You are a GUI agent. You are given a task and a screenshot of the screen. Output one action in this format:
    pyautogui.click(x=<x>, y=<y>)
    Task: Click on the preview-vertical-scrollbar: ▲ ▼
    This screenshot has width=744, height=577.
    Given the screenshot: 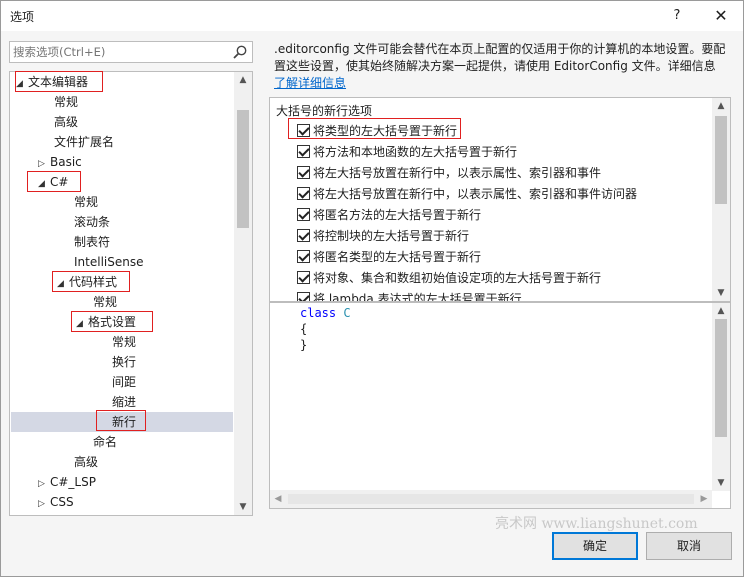 What is the action you would take?
    pyautogui.click(x=721, y=397)
    